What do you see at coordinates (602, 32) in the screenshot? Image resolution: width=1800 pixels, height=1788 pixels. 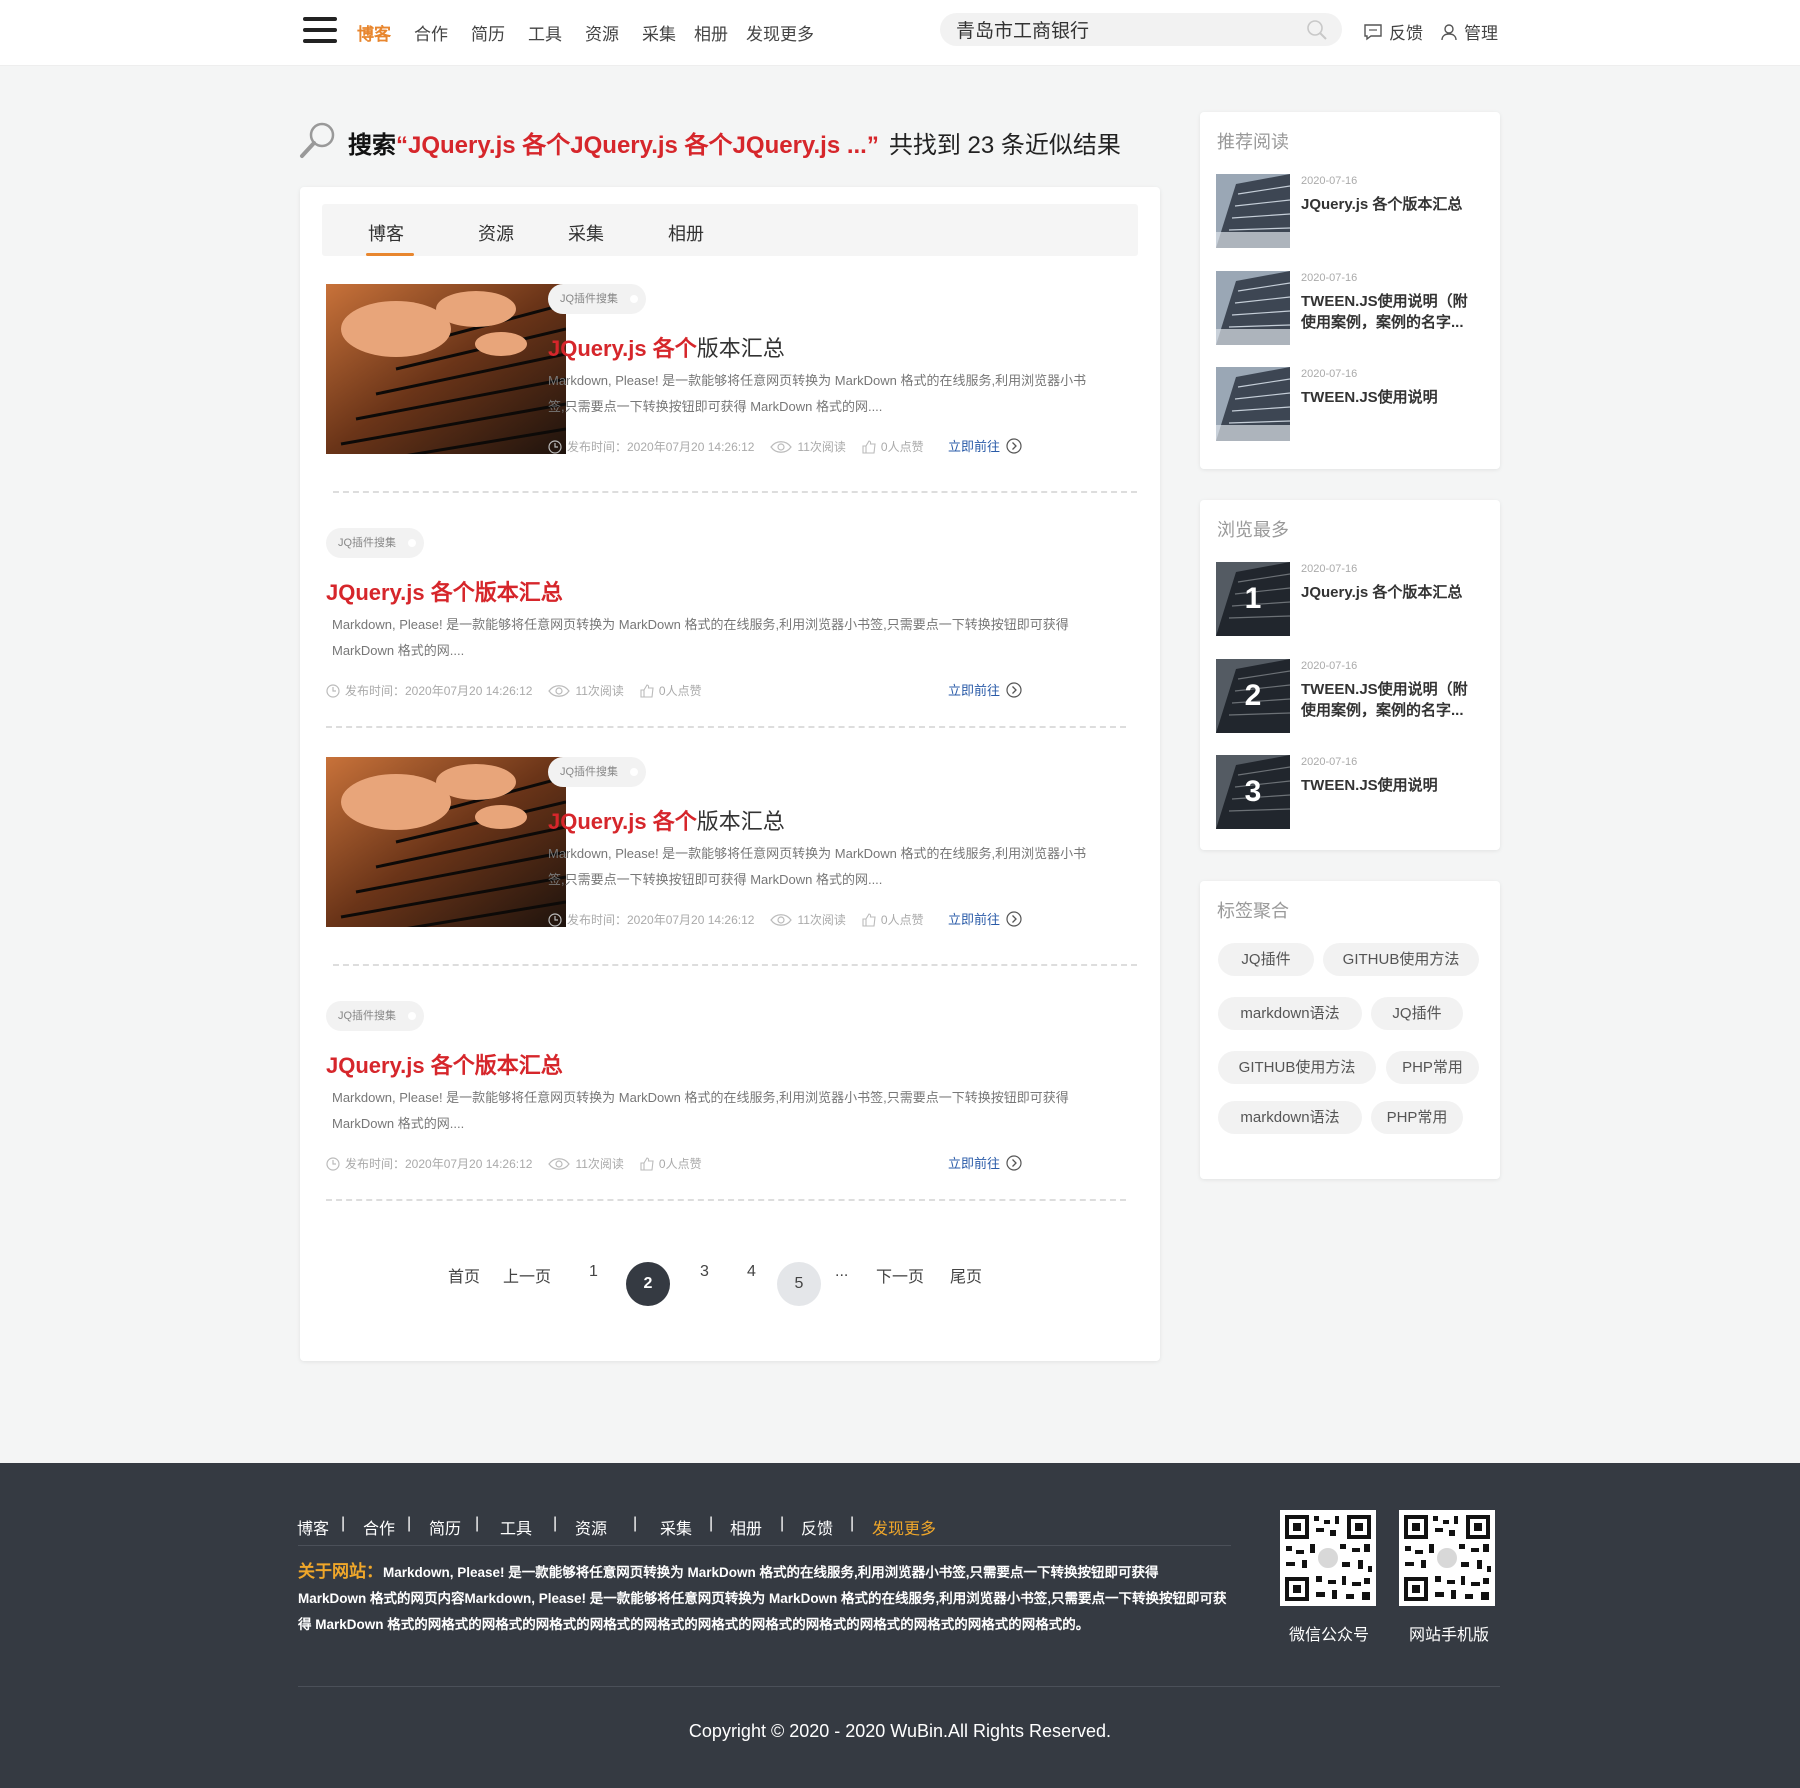 I see `nav-item-resources: 资源` at bounding box center [602, 32].